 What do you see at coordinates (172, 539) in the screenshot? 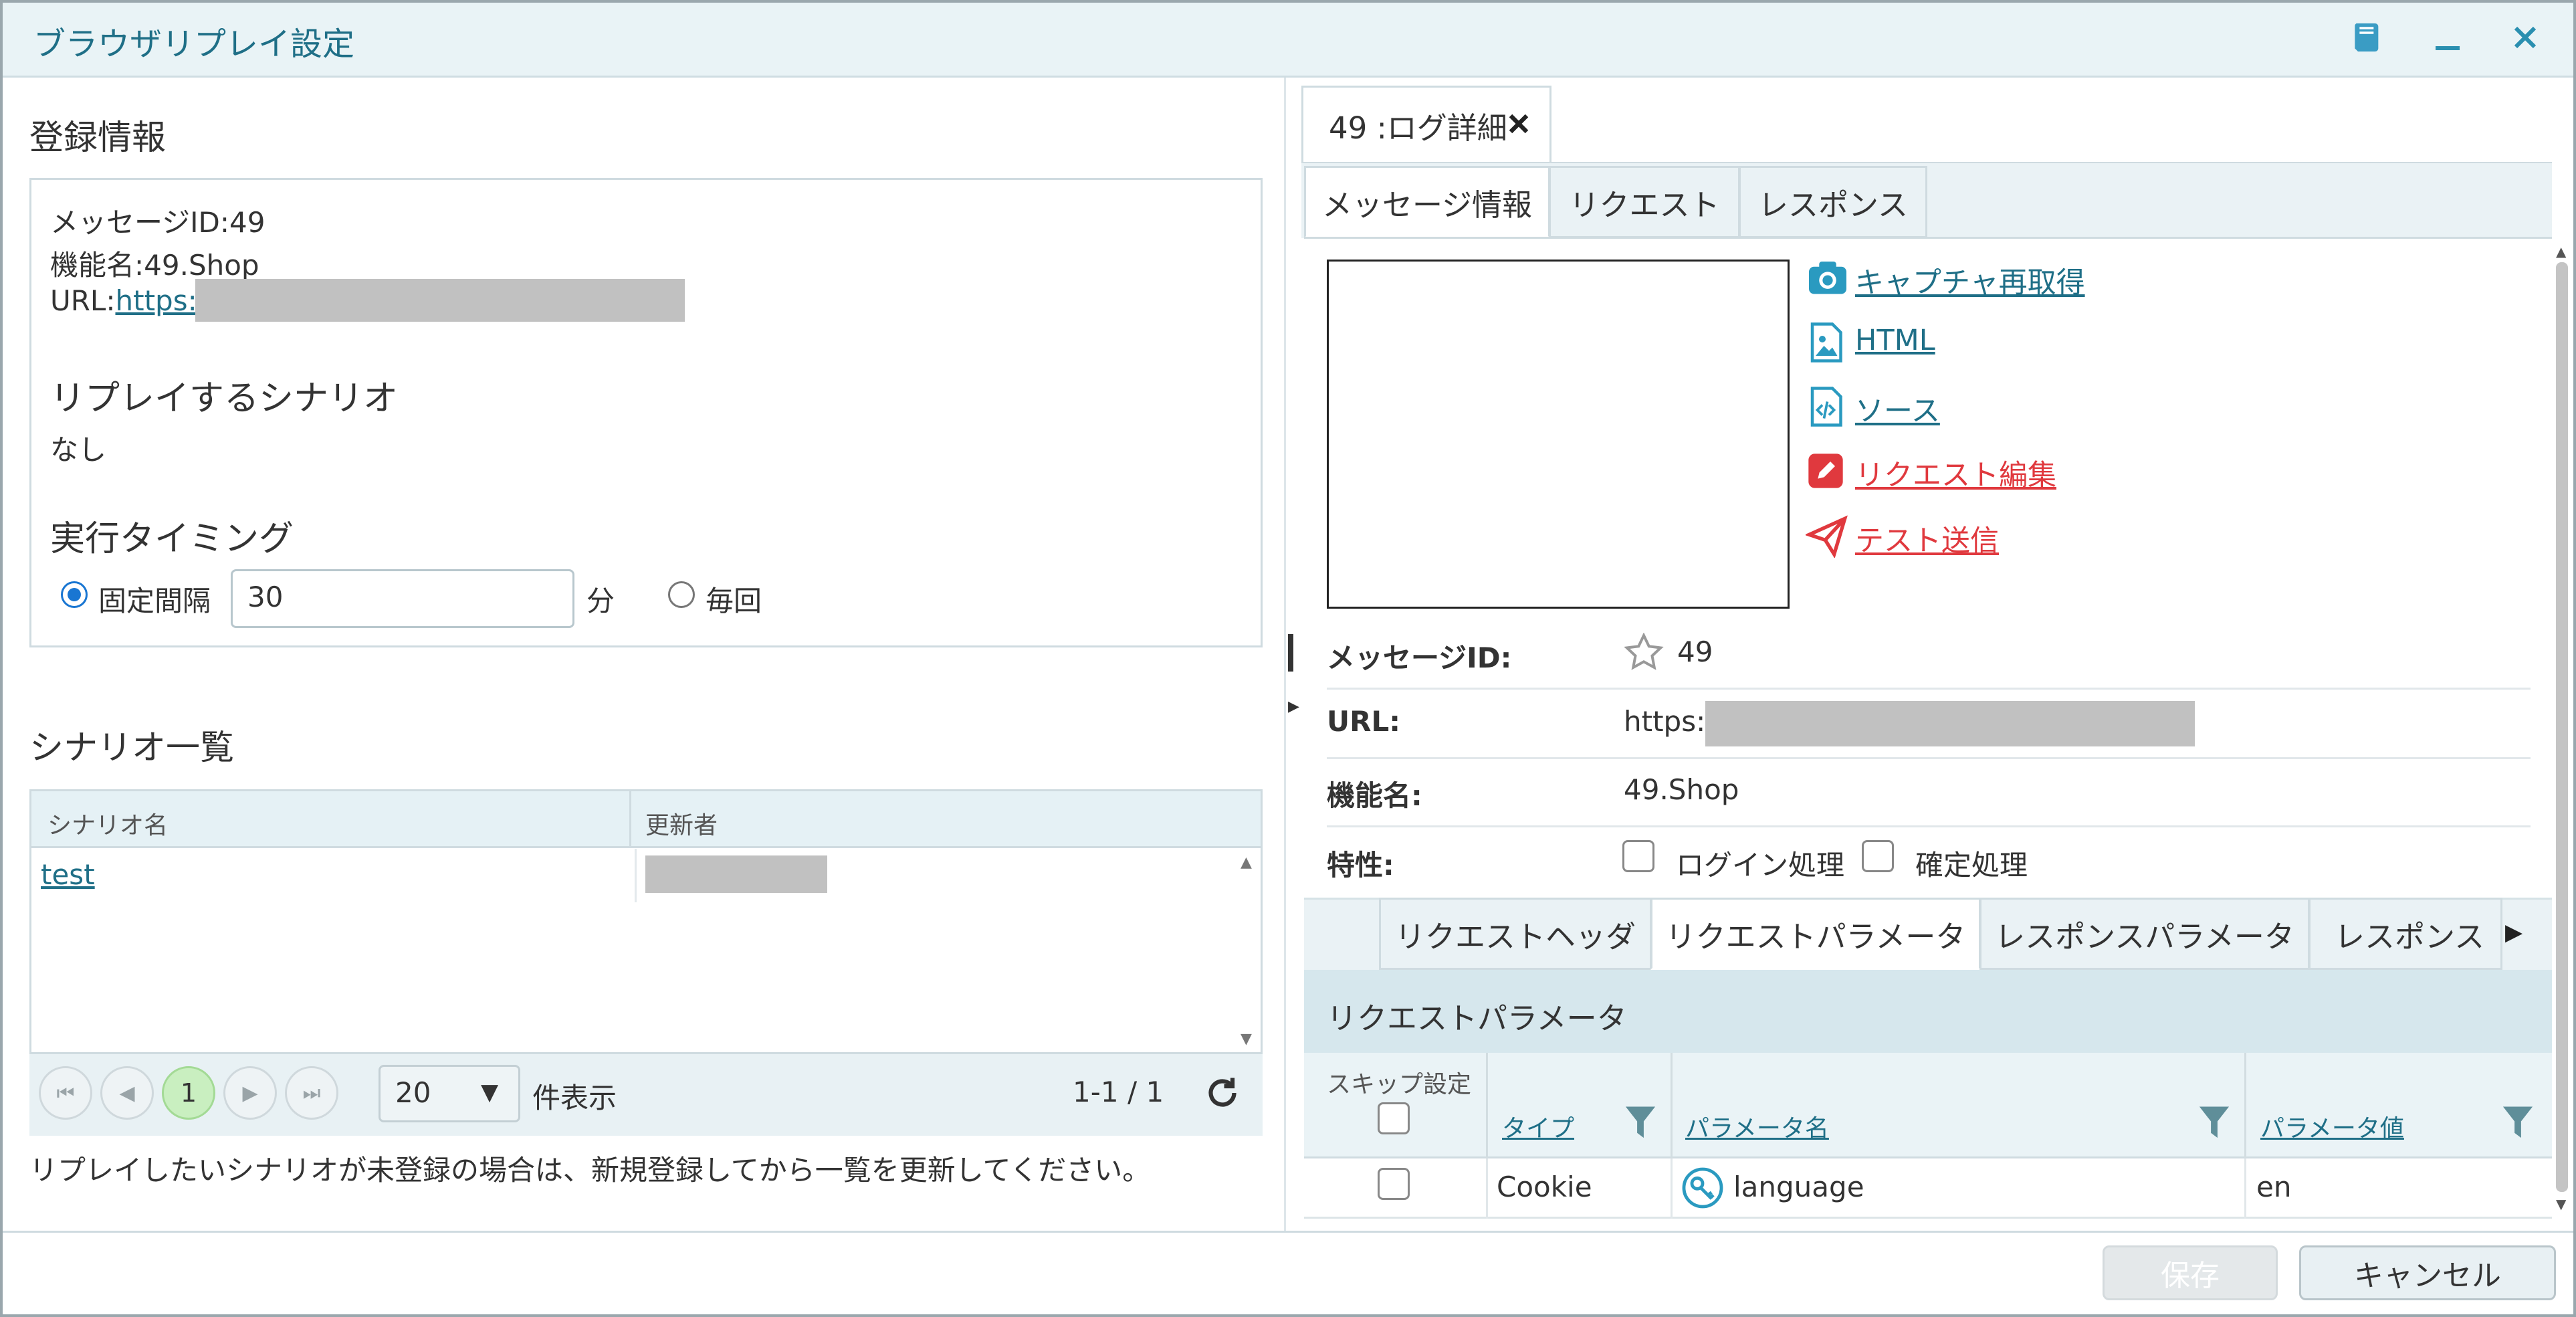
I see `timing-title: 実行タイミング` at bounding box center [172, 539].